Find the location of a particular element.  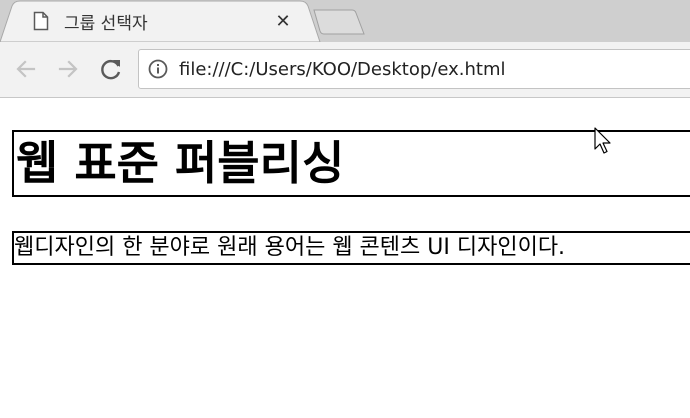

mouse-cursor-icon is located at coordinates (602, 140).